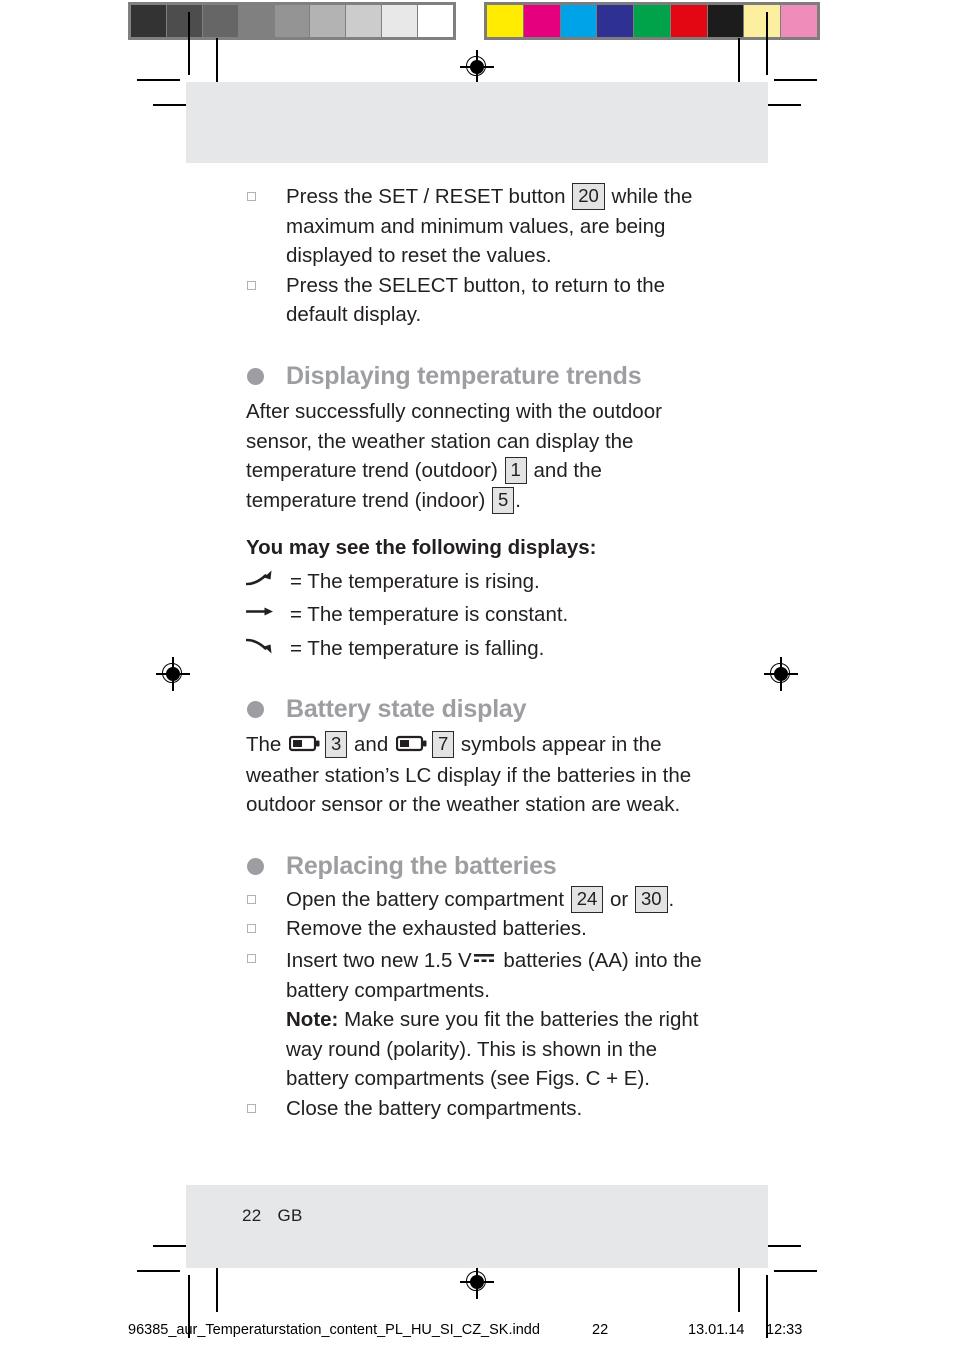  I want to click on section-heading-temperature-trends: Displaying temperature trends, so click(481, 376).